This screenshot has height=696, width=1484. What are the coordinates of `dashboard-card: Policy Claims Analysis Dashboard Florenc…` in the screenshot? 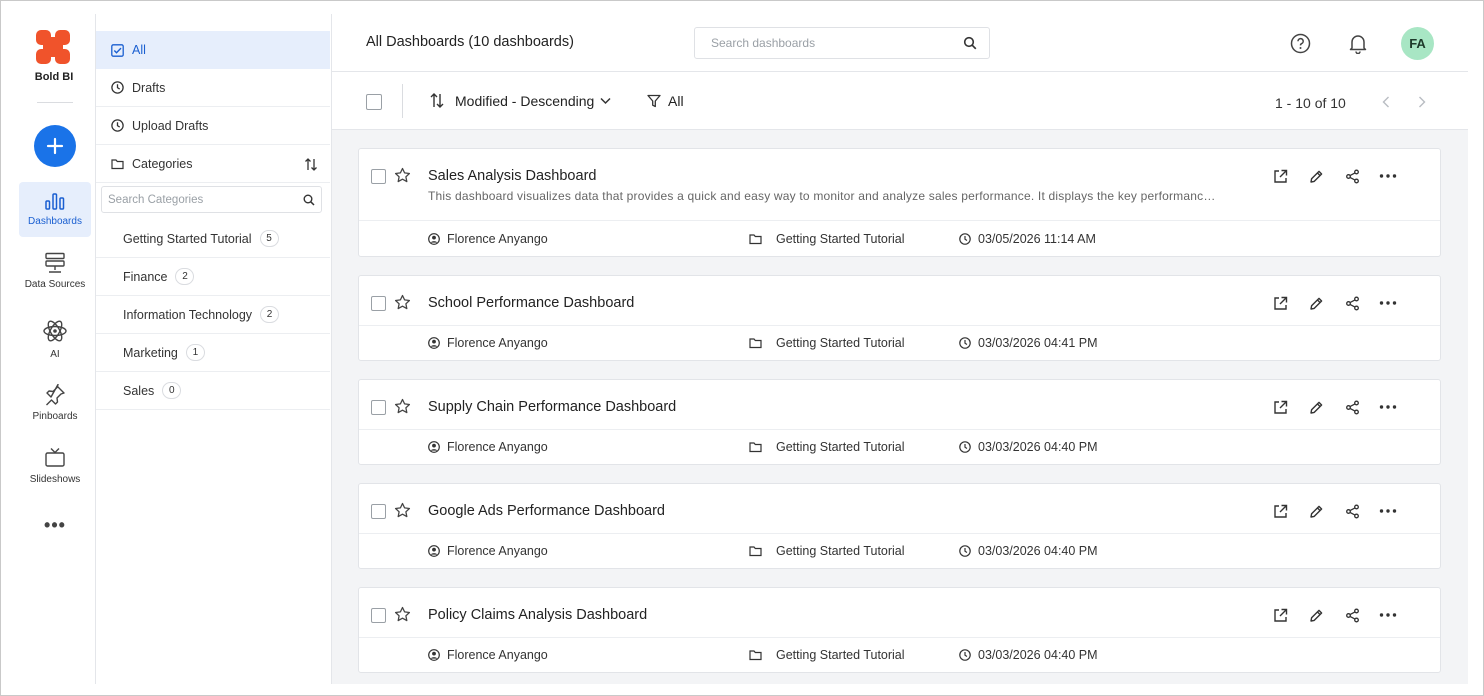 It's located at (899, 630).